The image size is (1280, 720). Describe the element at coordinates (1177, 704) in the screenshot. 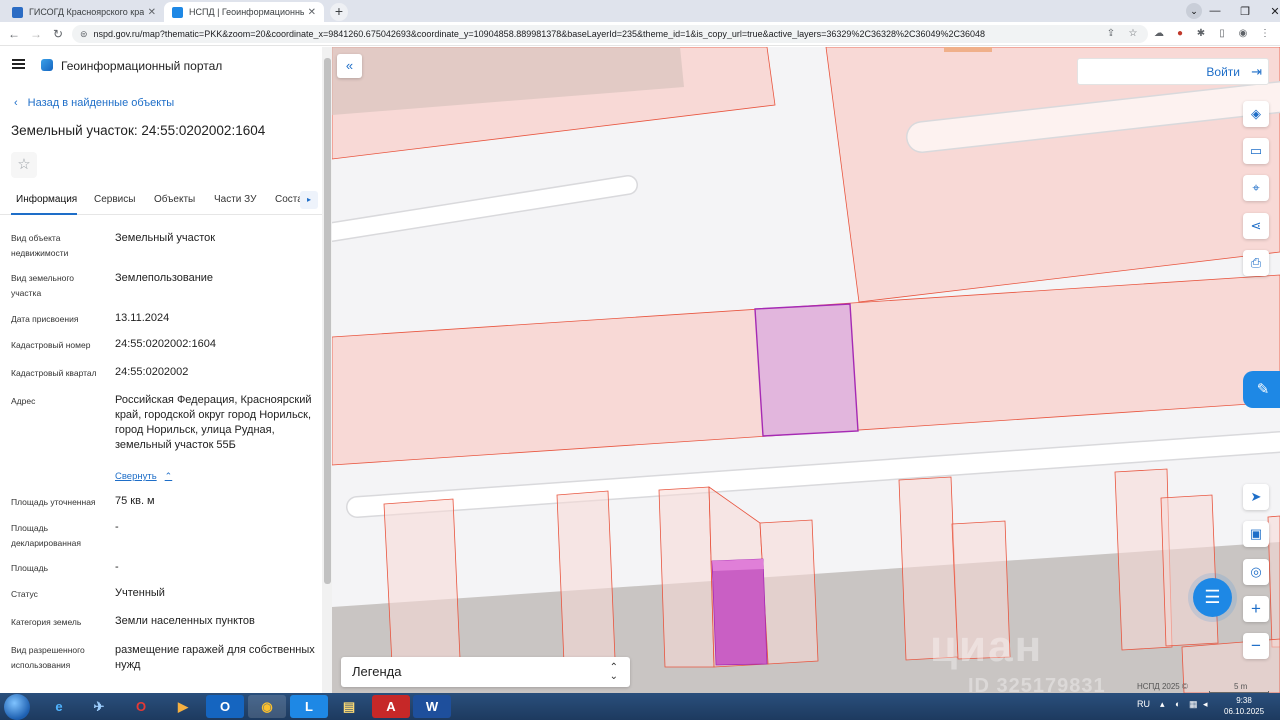

I see `tray-app-icon: ◐` at that location.